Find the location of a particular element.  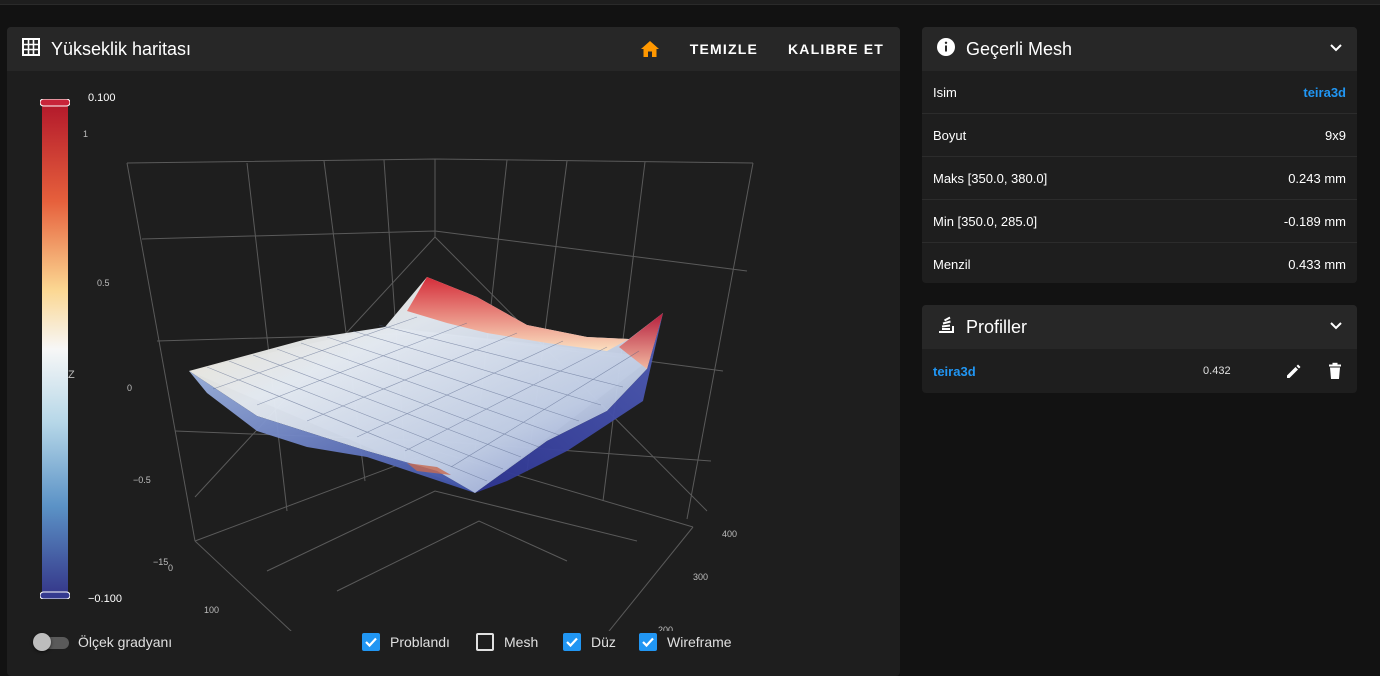

y-tick-300: 300 is located at coordinates (700, 577).